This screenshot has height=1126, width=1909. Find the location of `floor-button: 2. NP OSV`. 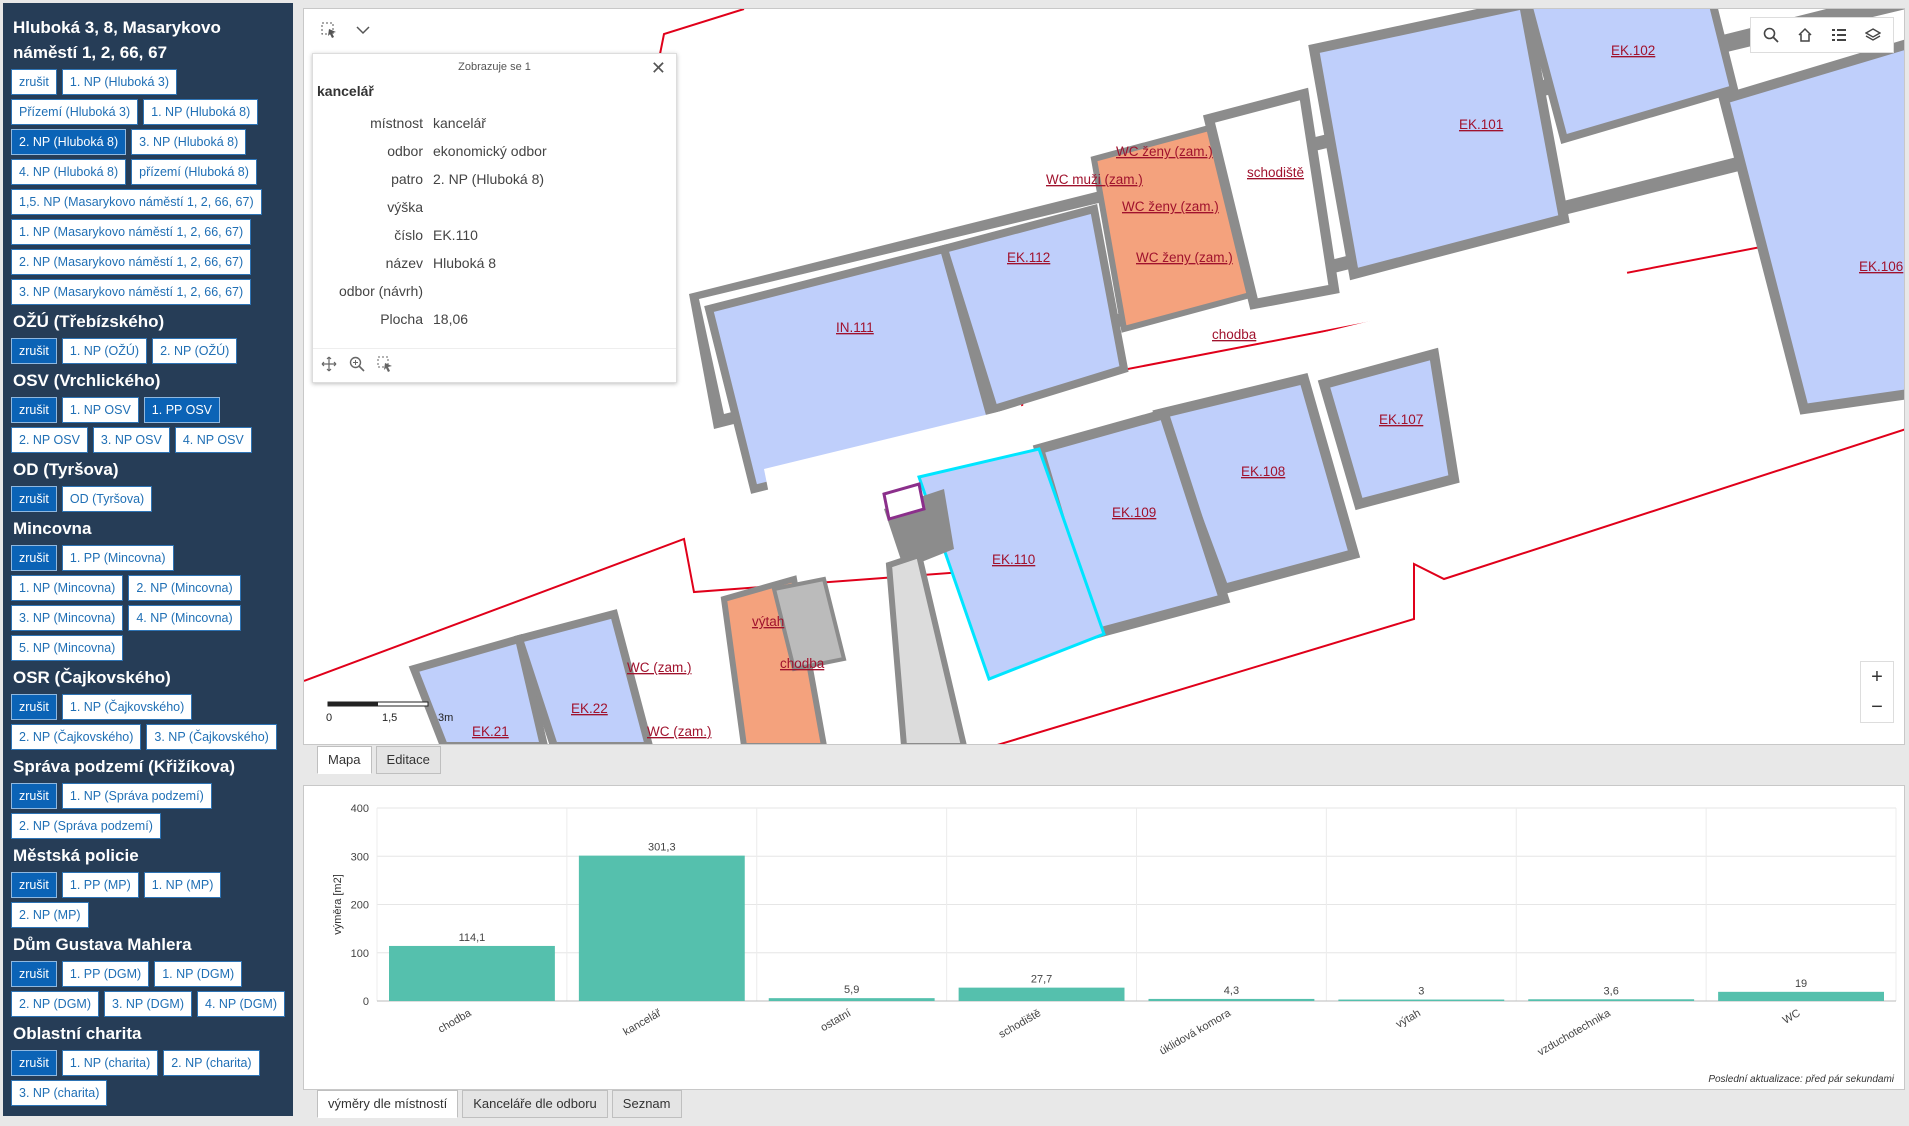

floor-button: 2. NP OSV is located at coordinates (49, 440).